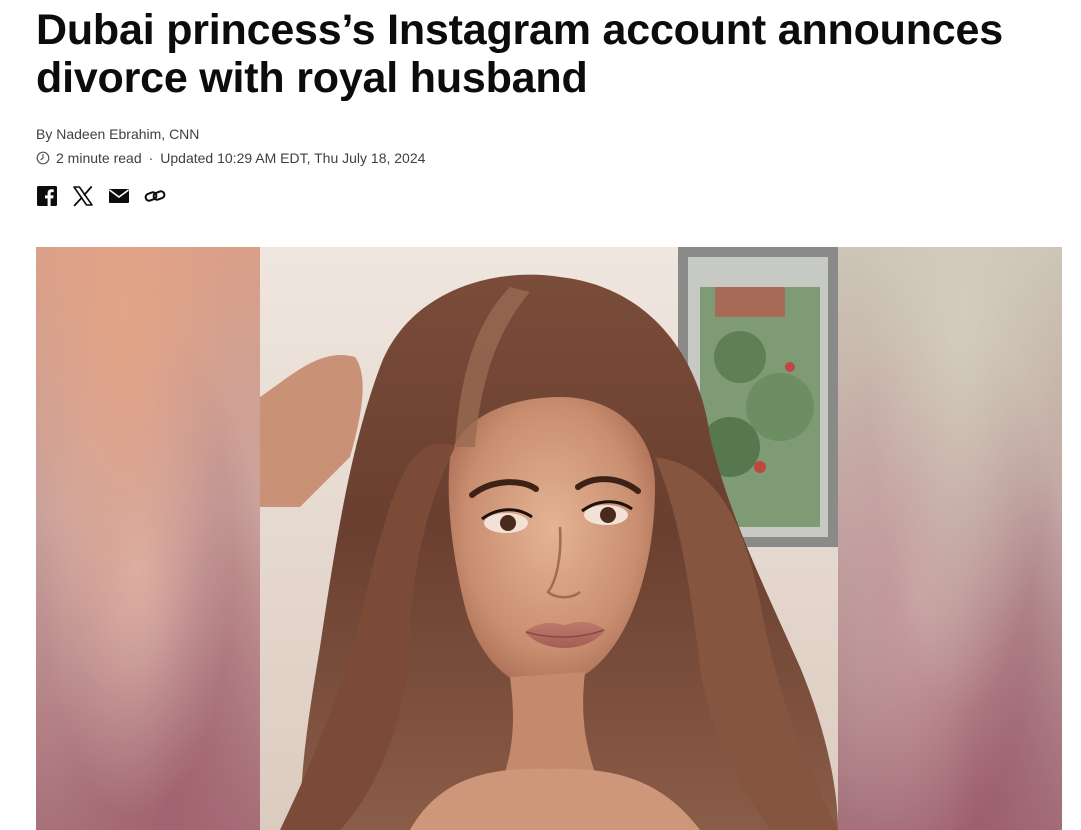 This screenshot has width=1081, height=830. What do you see at coordinates (119, 196) in the screenshot?
I see `email-icon` at bounding box center [119, 196].